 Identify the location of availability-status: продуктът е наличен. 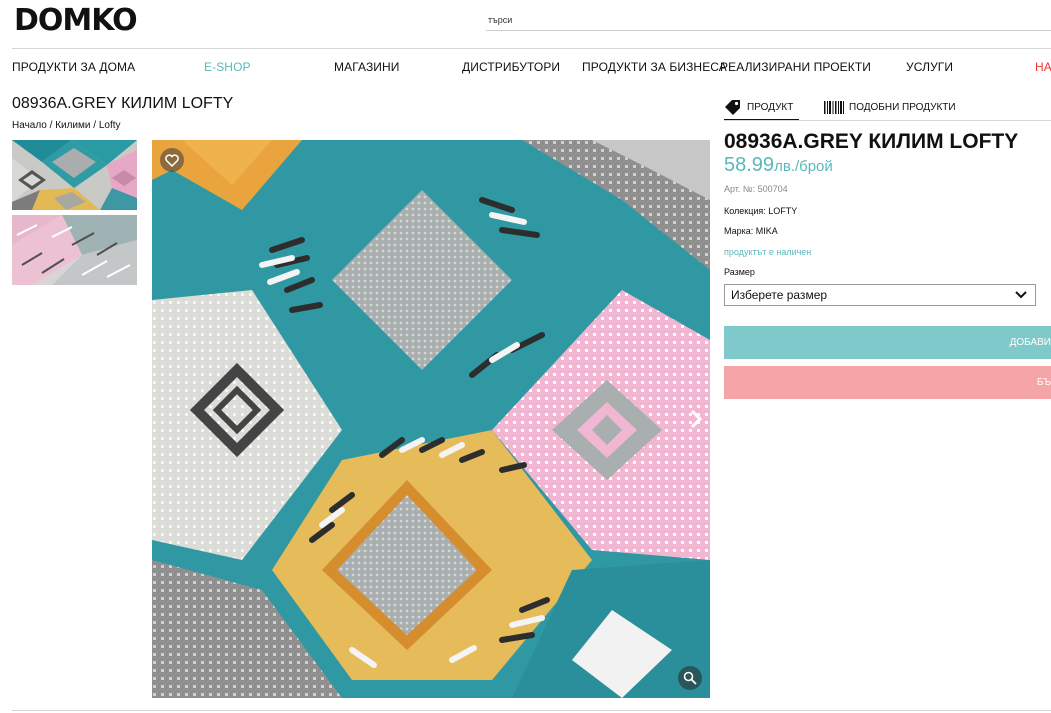
(768, 252).